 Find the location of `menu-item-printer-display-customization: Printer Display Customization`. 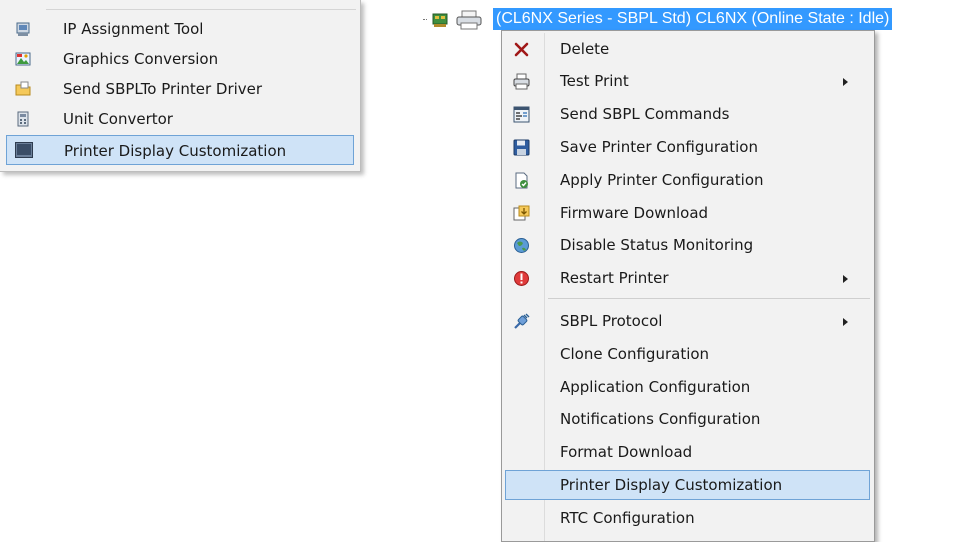

menu-item-printer-display-customization: Printer Display Customization is located at coordinates (180, 150).